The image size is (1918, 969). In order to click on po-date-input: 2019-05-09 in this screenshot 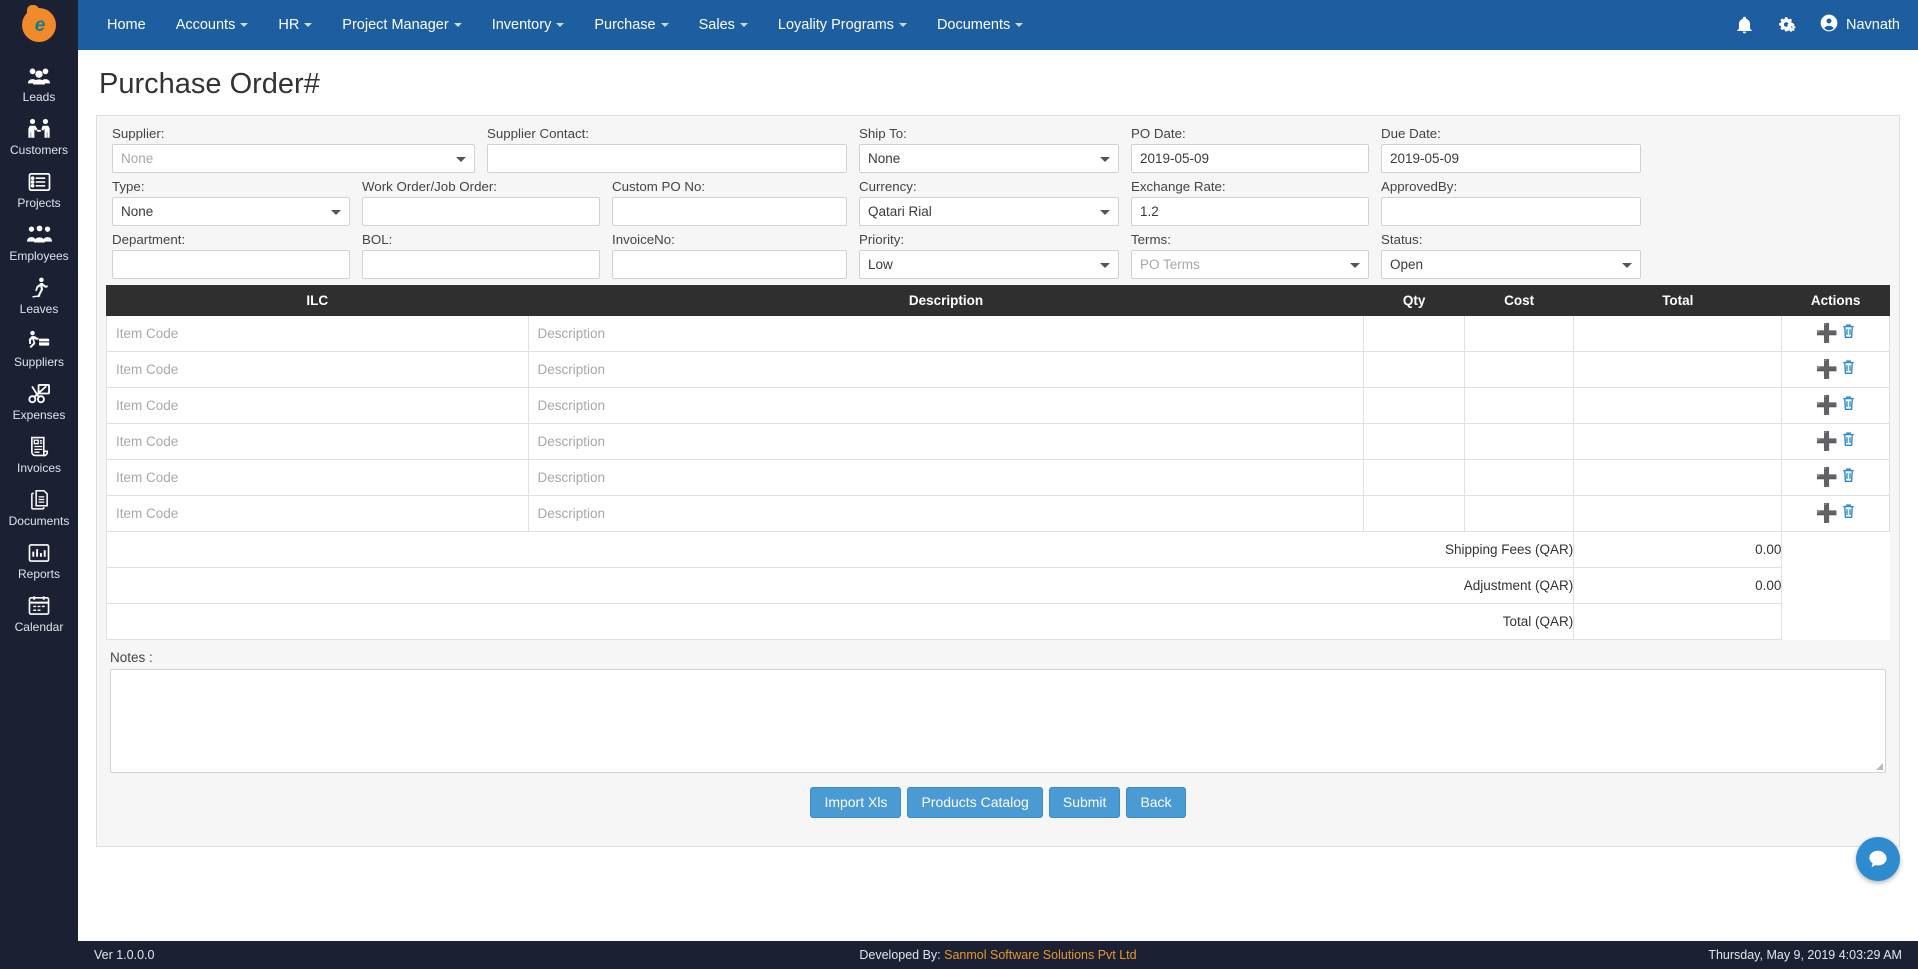, I will do `click(1250, 158)`.